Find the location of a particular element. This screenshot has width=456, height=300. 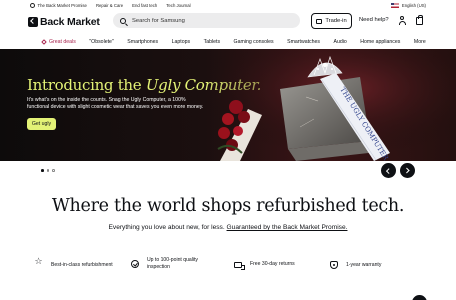

utility-link-promise: The Back Market Promise is located at coordinates (58, 5).